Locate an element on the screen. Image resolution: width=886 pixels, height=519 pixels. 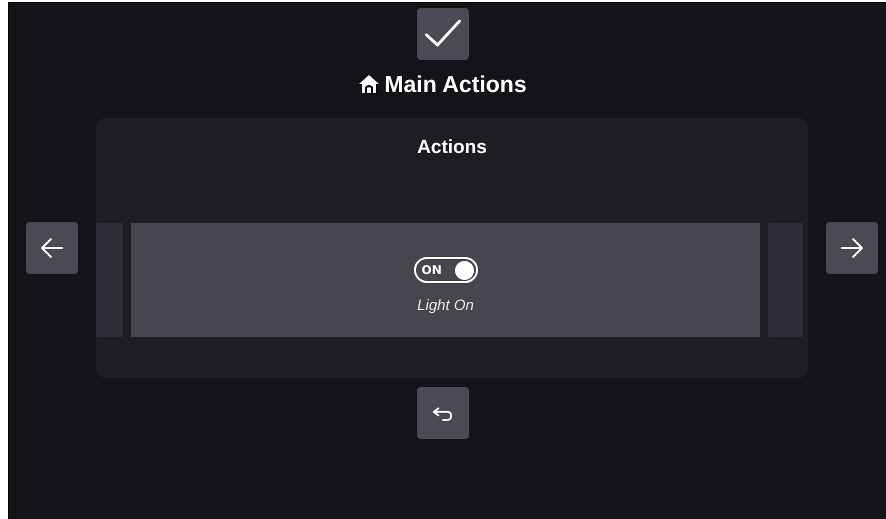
back-button is located at coordinates (443, 413).